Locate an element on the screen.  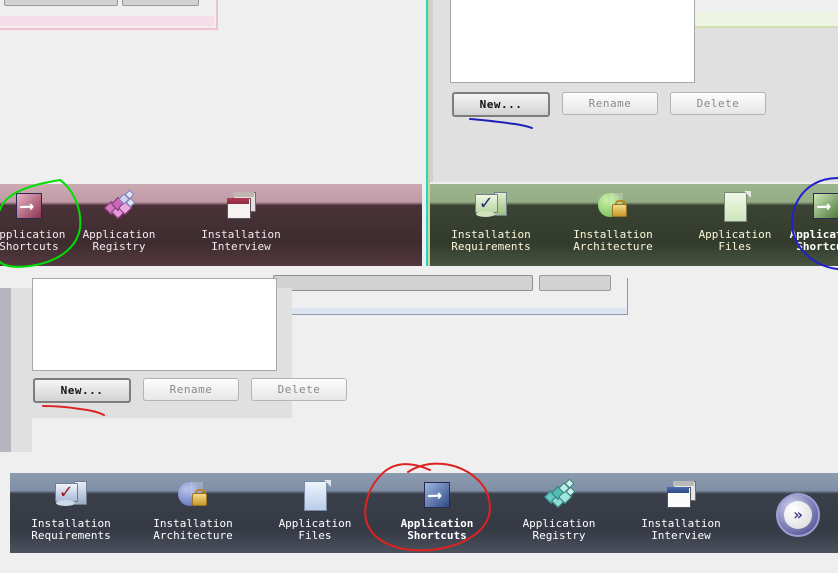
toolbar-green-item-3: ⟶ Application Shortcuts is located at coordinates (814, 218).